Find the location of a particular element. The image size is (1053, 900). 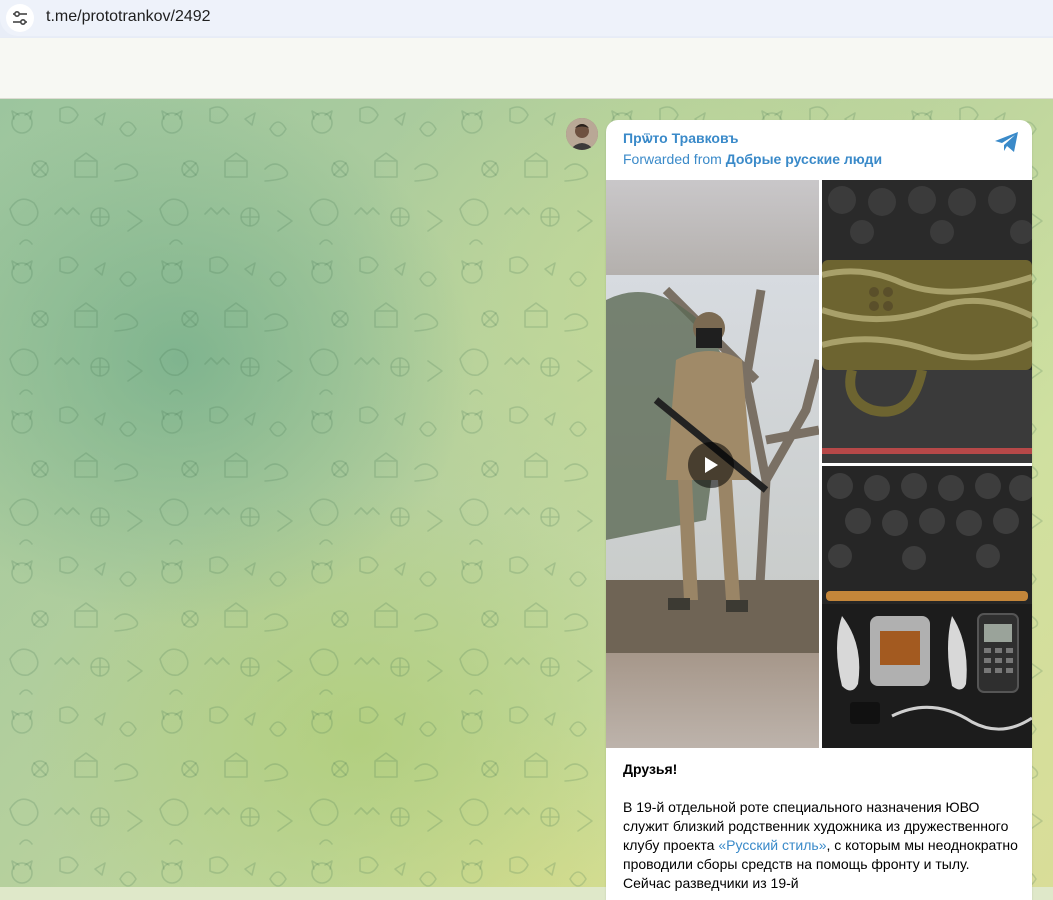

forwarded-line: Forwarded from Добрые русские люди is located at coordinates (752, 159).